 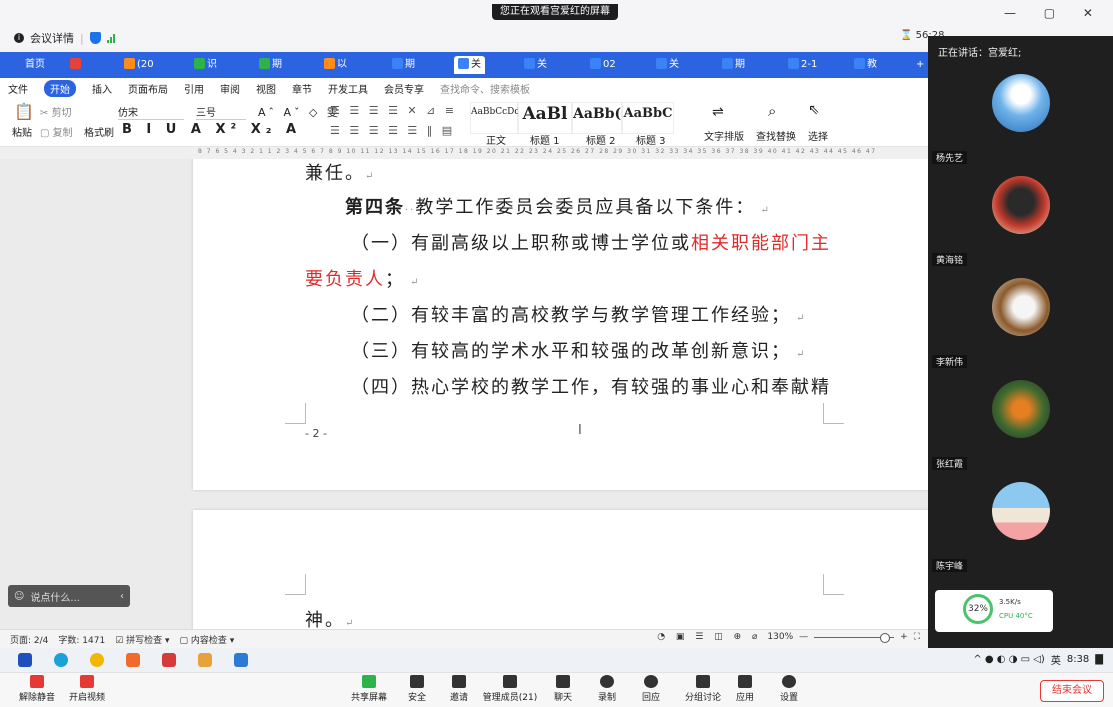 What do you see at coordinates (76, 65) in the screenshot?
I see `document-tab` at bounding box center [76, 65].